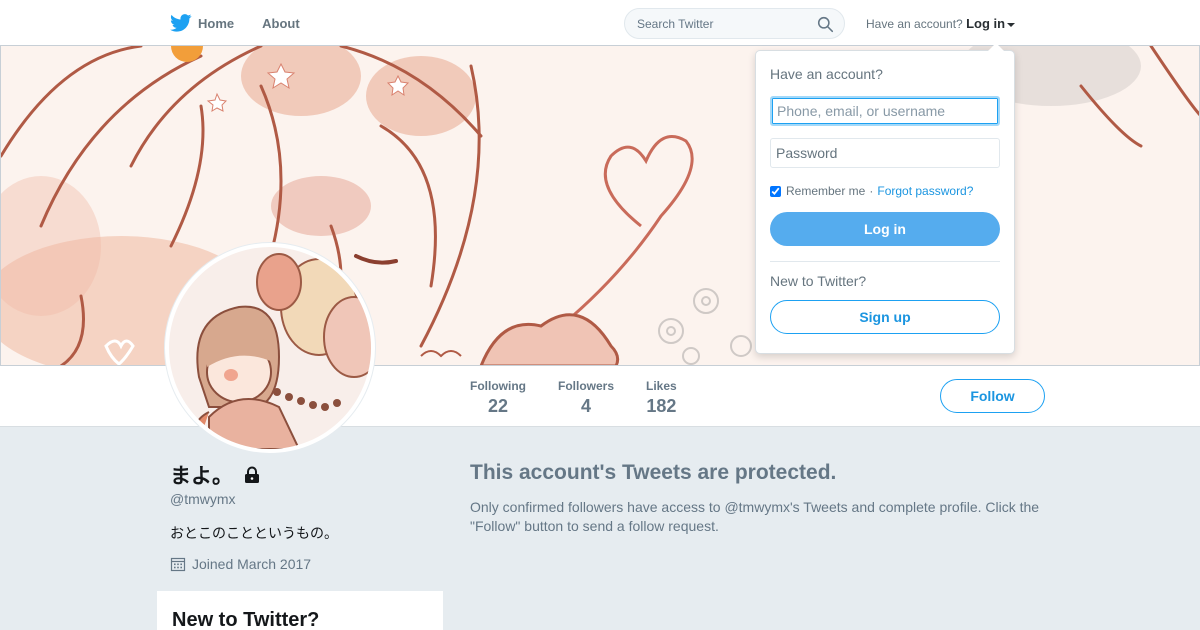 The width and height of the screenshot is (1200, 630). I want to click on stat-following-label: Following, so click(498, 386).